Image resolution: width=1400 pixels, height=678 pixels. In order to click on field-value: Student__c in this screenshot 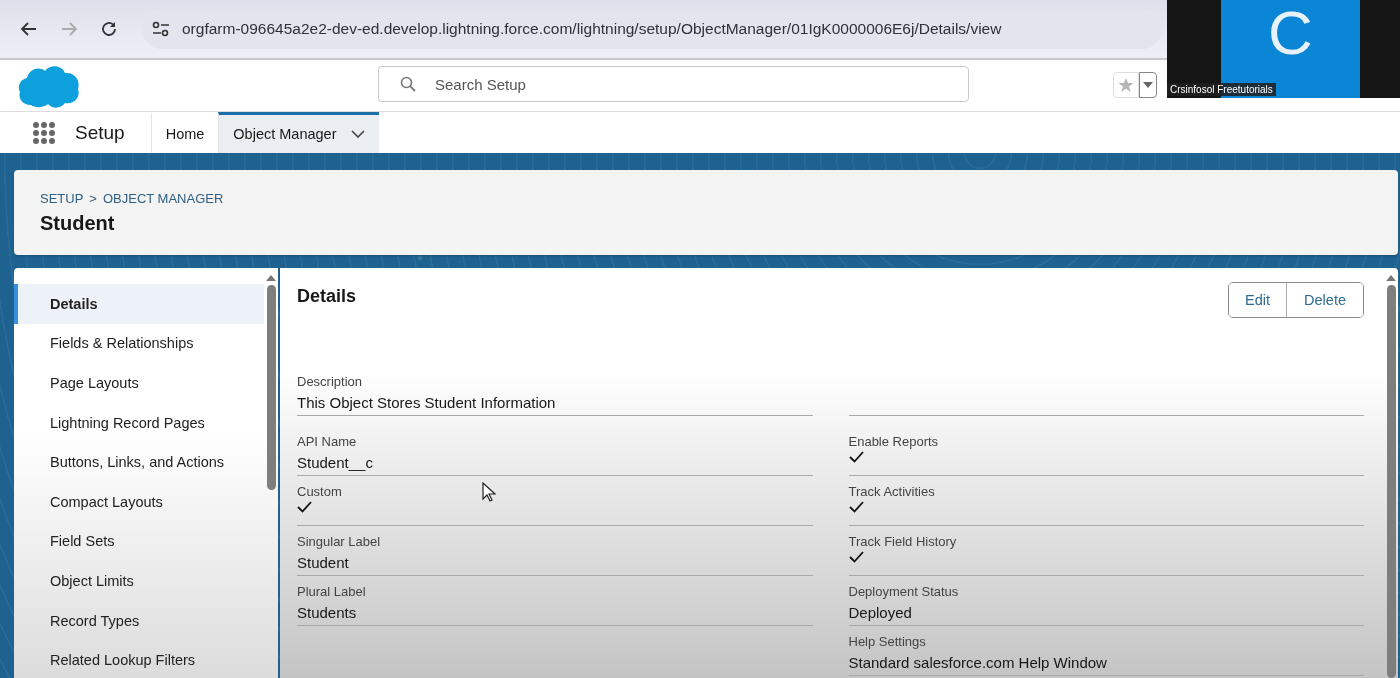, I will do `click(335, 463)`.